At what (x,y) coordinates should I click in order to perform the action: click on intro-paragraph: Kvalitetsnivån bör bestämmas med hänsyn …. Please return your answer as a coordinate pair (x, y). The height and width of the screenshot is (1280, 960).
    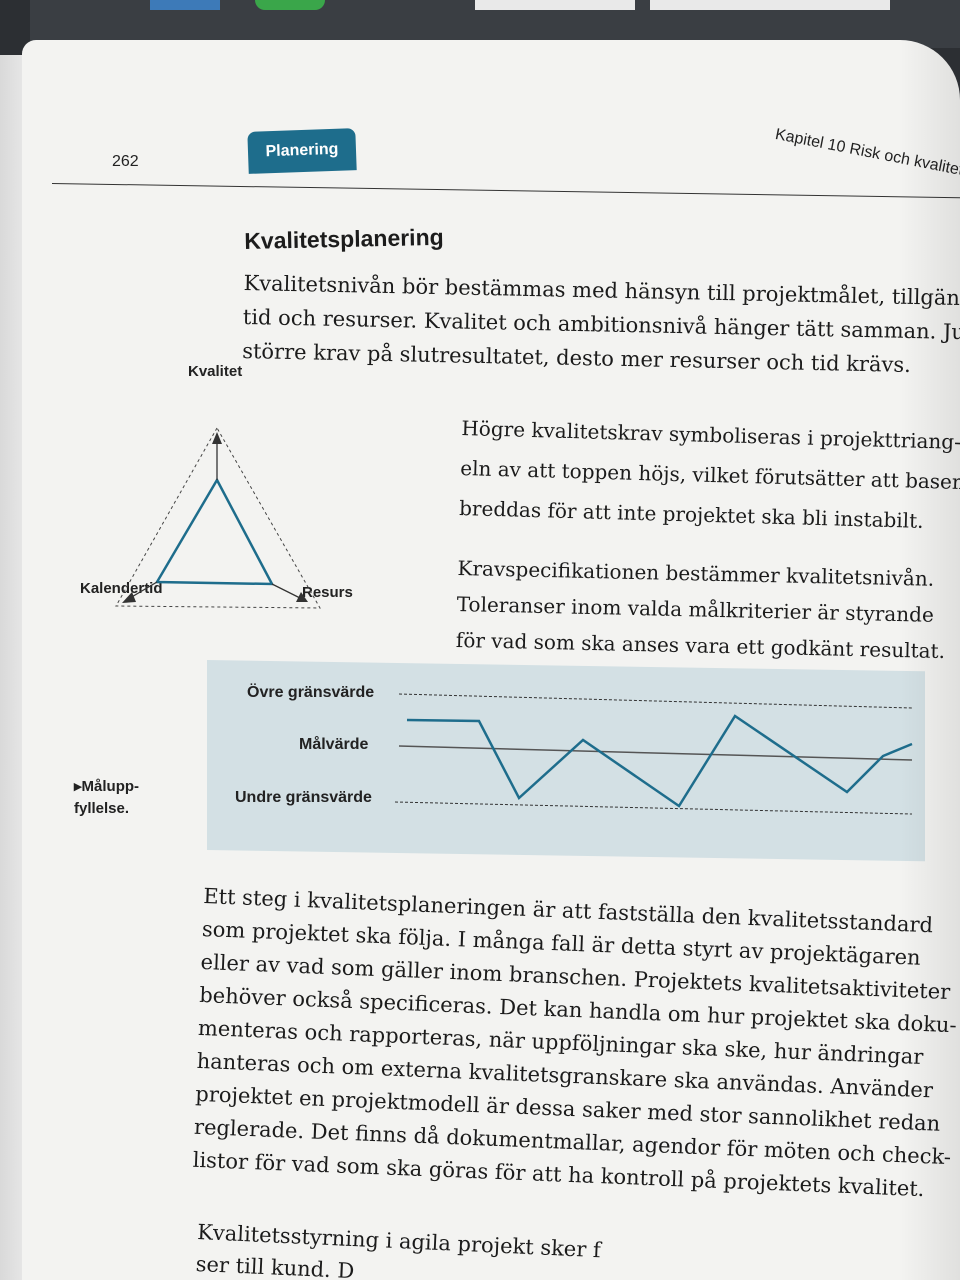
    Looking at the image, I should click on (601, 325).